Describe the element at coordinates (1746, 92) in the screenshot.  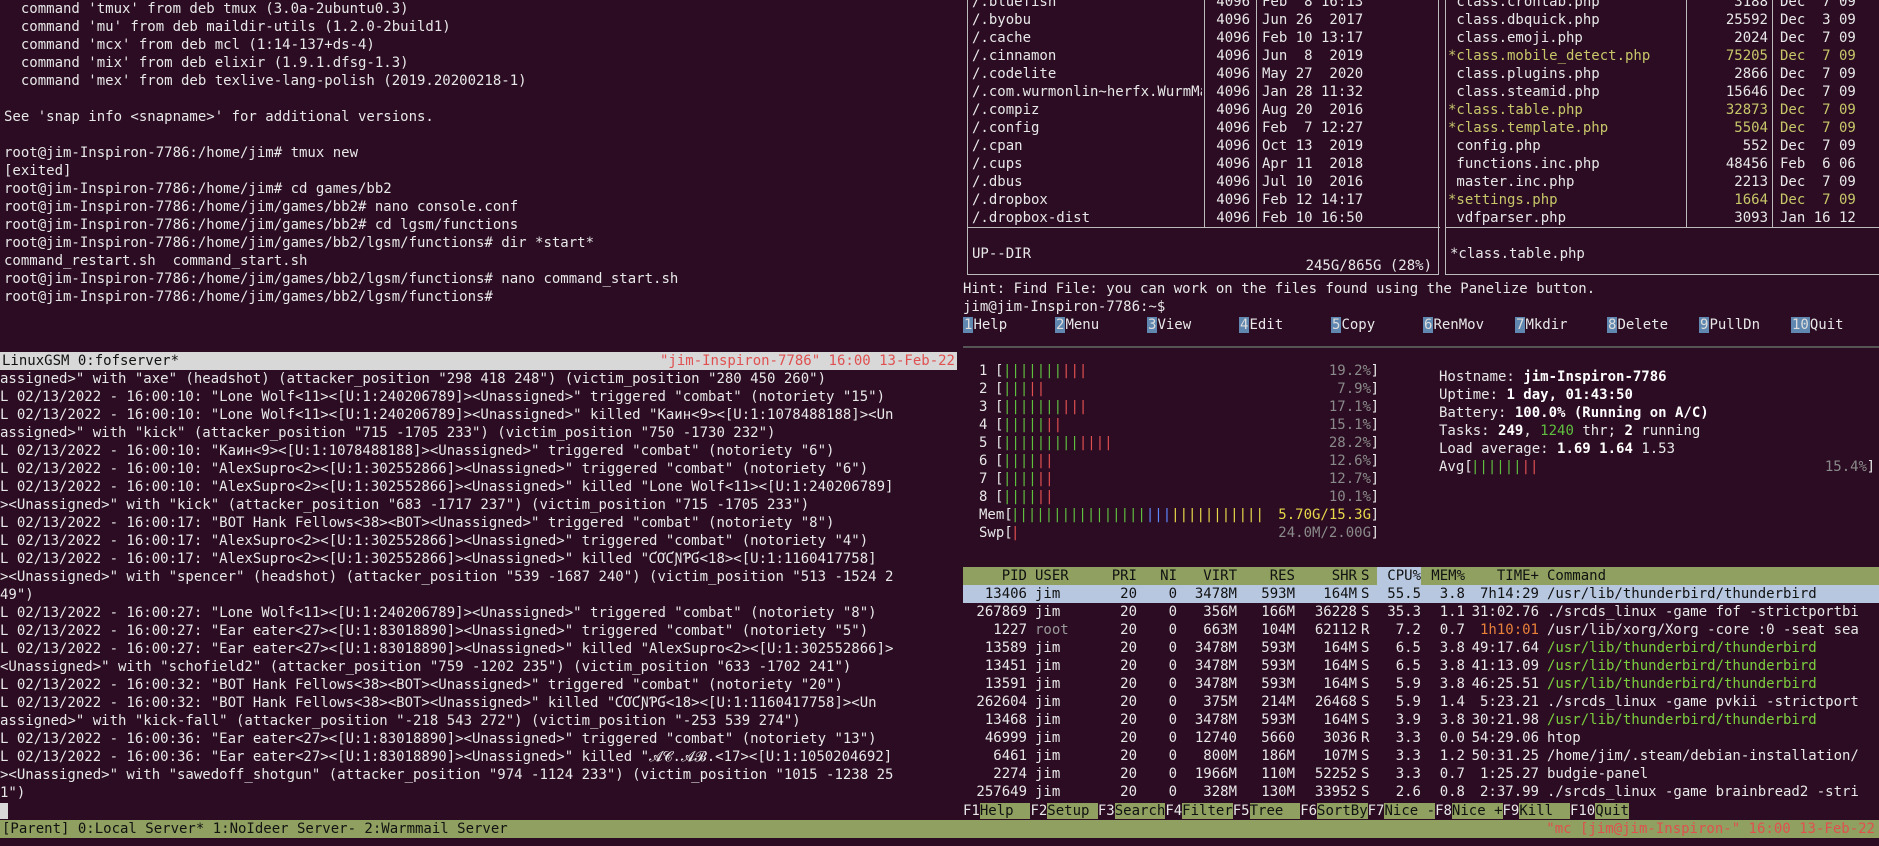
I see `mc-file-size: 15646` at that location.